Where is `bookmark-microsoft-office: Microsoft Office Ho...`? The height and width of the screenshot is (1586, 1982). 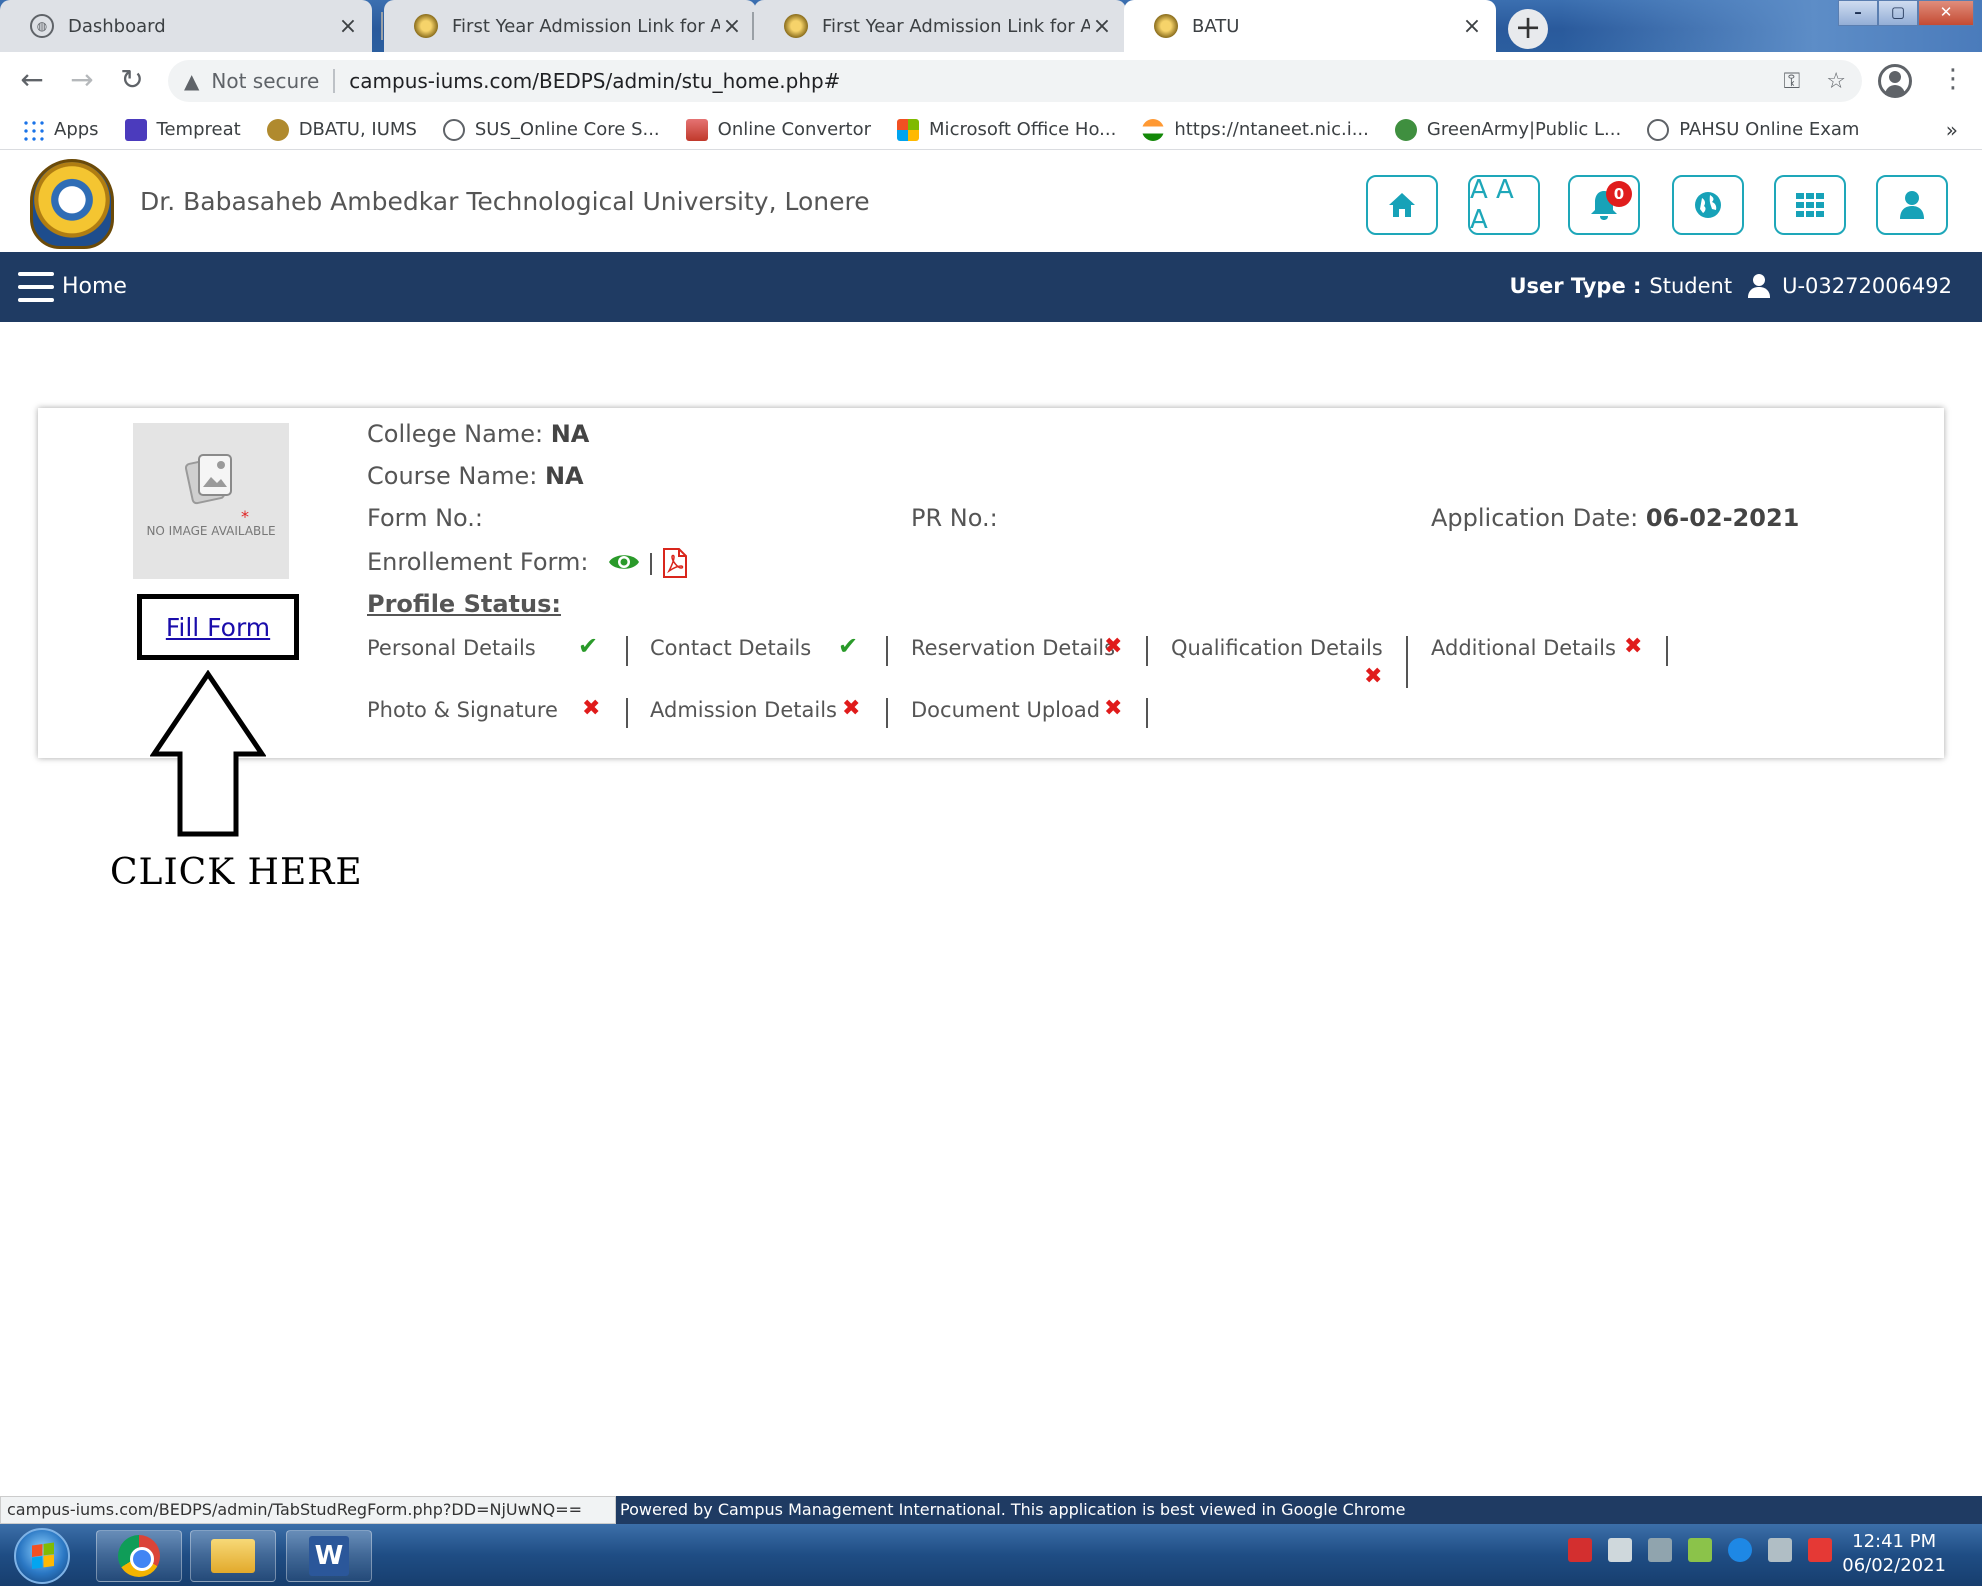
bookmark-microsoft-office: Microsoft Office Ho... is located at coordinates (1006, 129).